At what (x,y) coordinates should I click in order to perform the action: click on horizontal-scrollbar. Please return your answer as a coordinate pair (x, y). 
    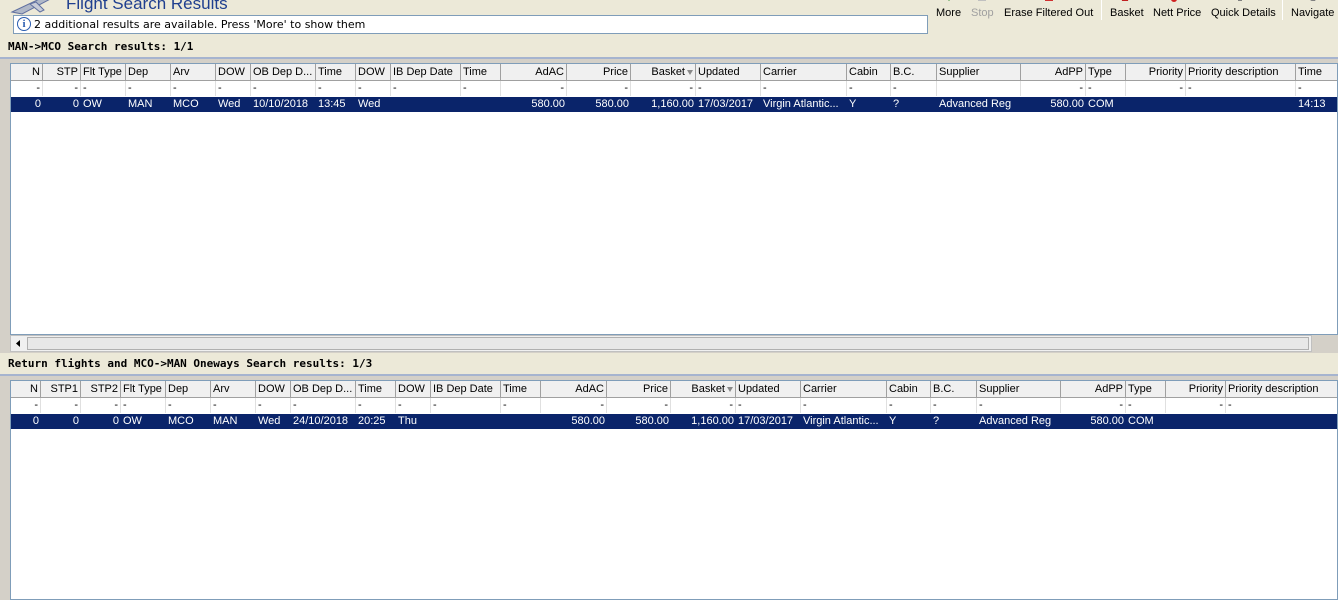
    Looking at the image, I should click on (661, 343).